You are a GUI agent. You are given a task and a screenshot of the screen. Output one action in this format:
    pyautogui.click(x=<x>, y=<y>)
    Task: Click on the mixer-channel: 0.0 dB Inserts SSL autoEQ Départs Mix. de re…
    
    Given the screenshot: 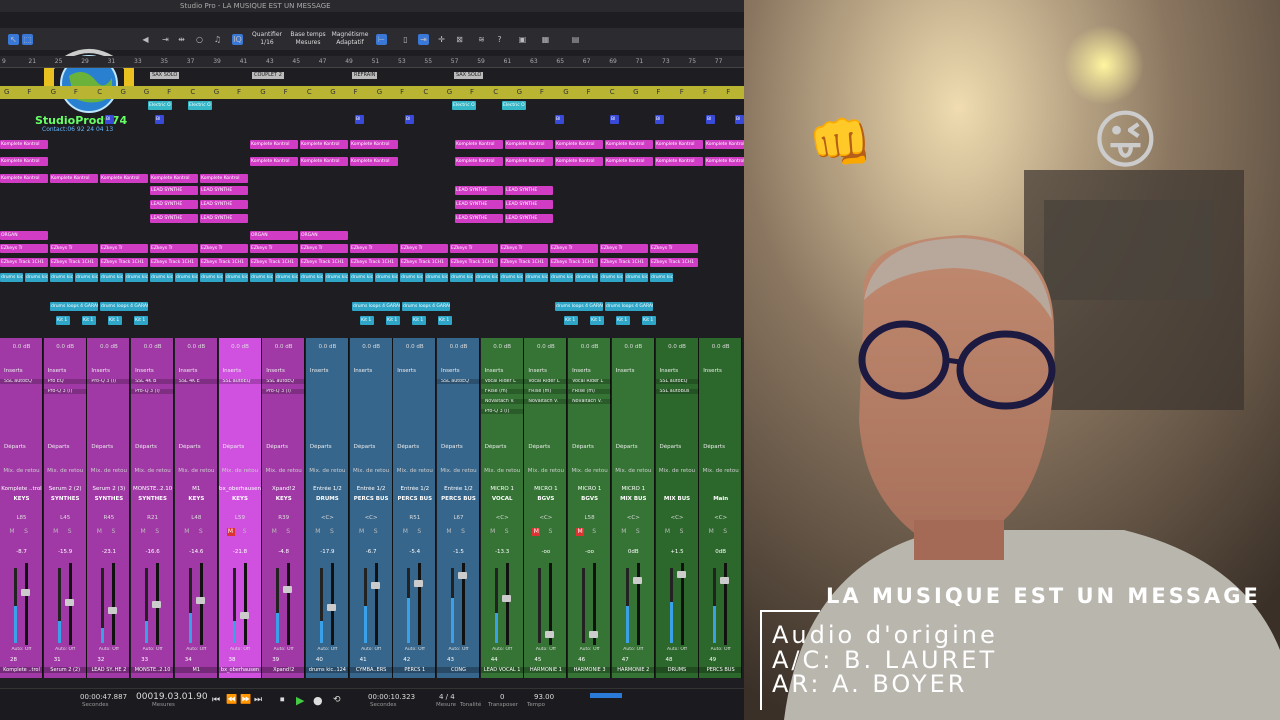 What is the action you would take?
    pyautogui.click(x=21, y=508)
    